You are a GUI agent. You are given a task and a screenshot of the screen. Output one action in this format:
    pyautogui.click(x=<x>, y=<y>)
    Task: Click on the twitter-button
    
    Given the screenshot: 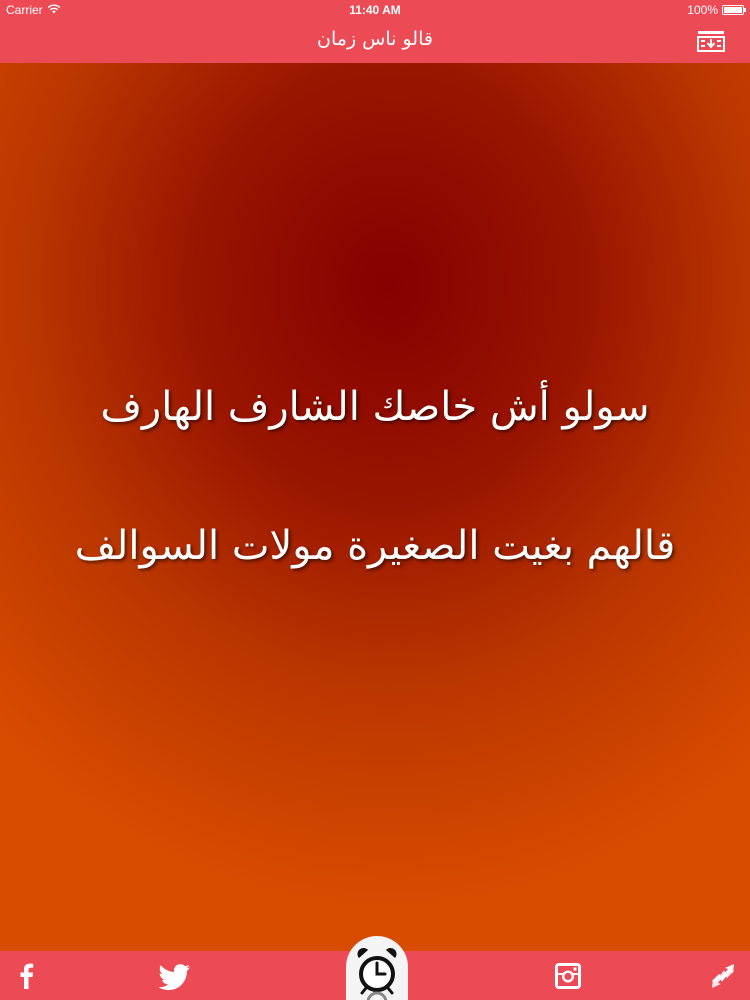 What is the action you would take?
    pyautogui.click(x=175, y=976)
    